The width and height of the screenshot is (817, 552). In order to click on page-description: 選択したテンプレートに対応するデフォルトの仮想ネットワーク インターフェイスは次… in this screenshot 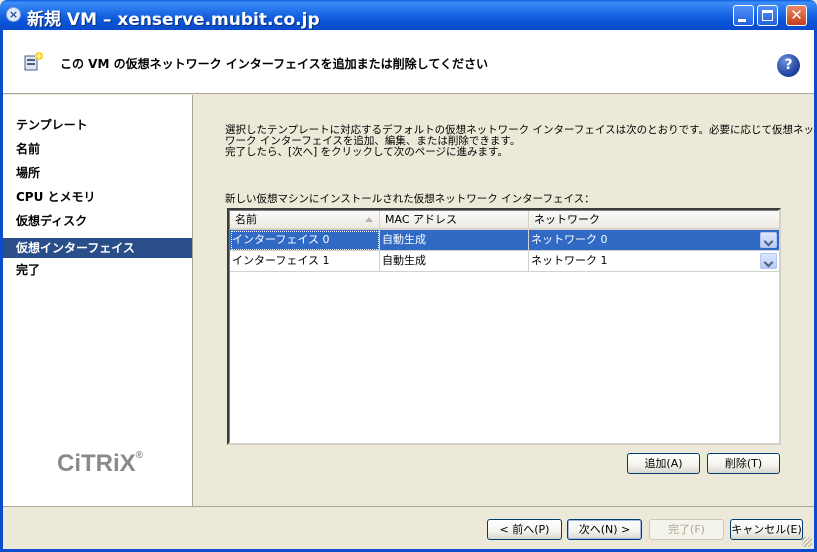, I will do `click(521, 141)`.